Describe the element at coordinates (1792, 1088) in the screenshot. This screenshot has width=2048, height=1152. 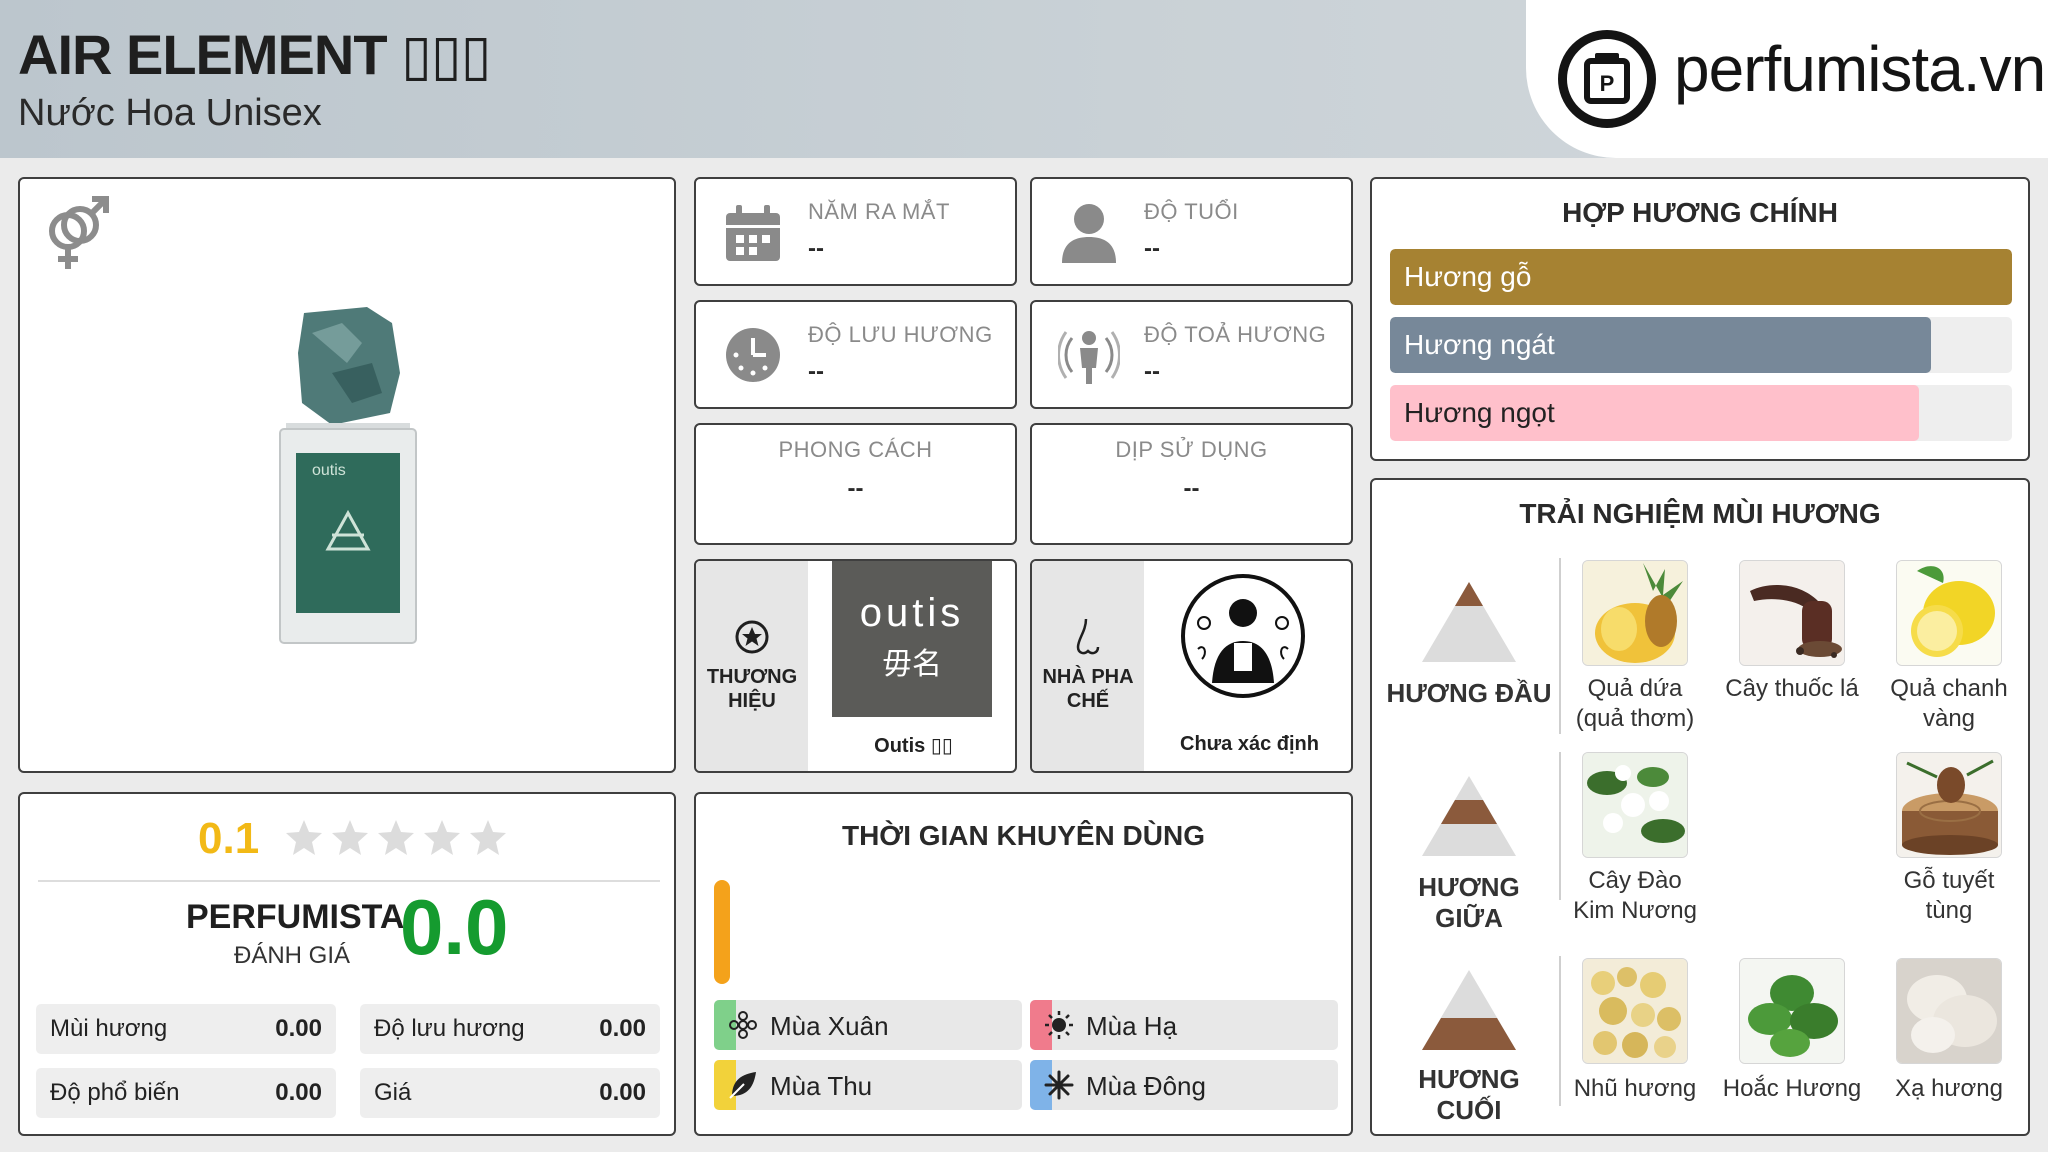
I see `note-label: Hoắc Hương` at that location.